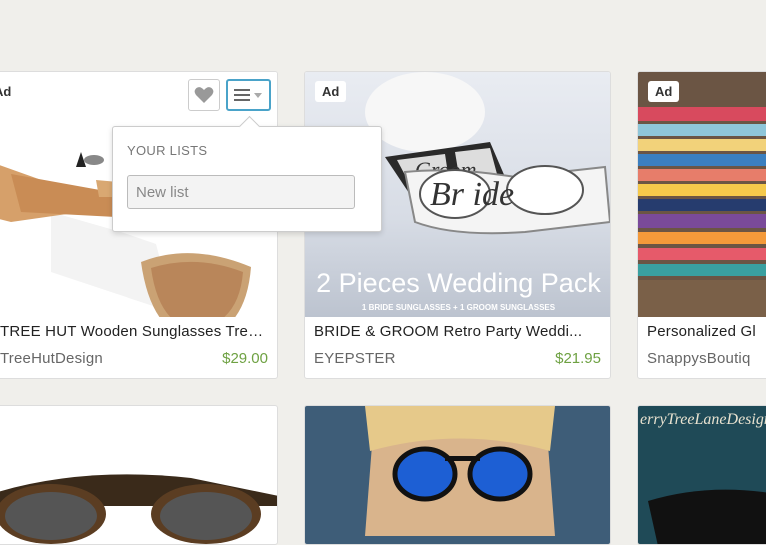 The image size is (766, 545). I want to click on glasses-straps-image, so click(702, 194).